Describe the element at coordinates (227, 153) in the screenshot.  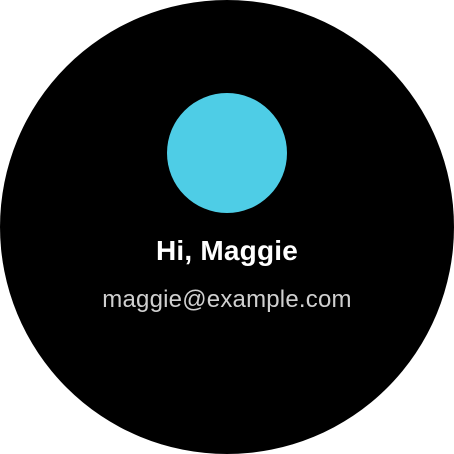
I see `avatar` at that location.